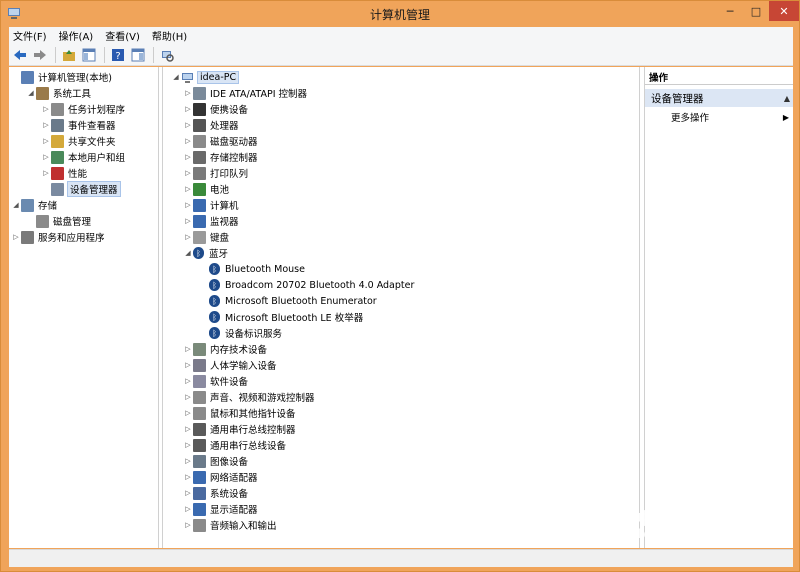  Describe the element at coordinates (92, 142) in the screenshot. I see `console-tree-item-label: 共享文件夹` at that location.